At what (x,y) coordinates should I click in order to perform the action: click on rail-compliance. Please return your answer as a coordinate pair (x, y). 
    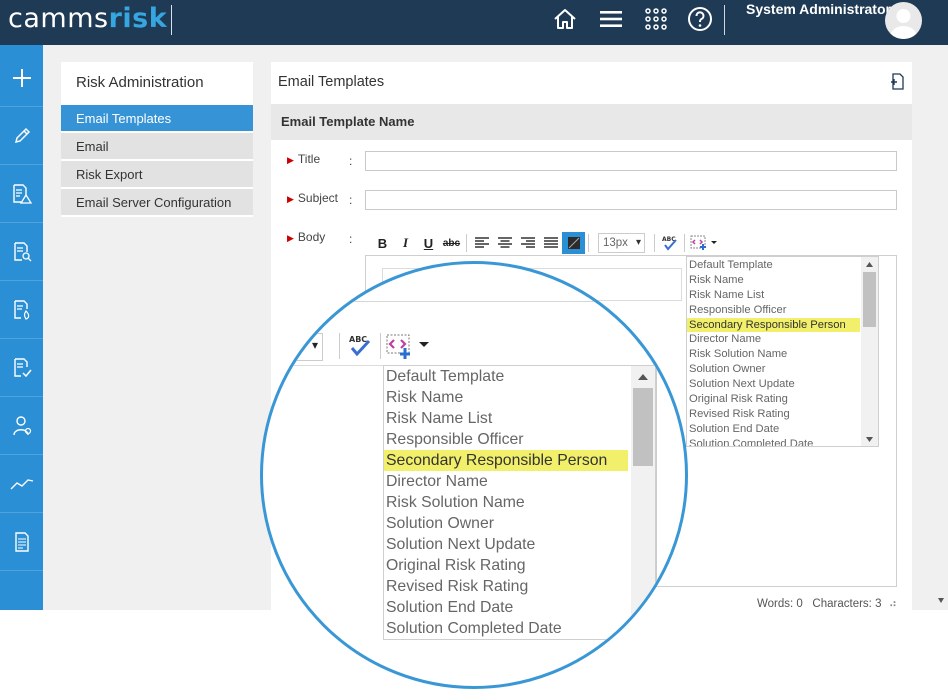
    Looking at the image, I should click on (21, 368).